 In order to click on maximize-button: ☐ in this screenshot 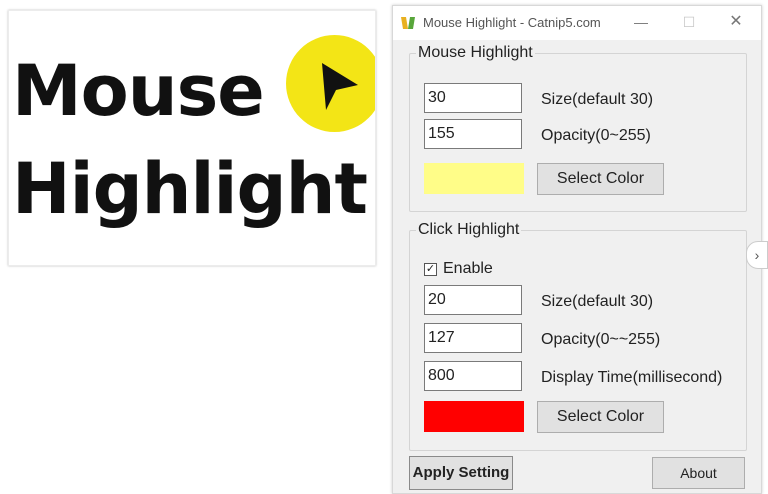, I will do `click(689, 22)`.